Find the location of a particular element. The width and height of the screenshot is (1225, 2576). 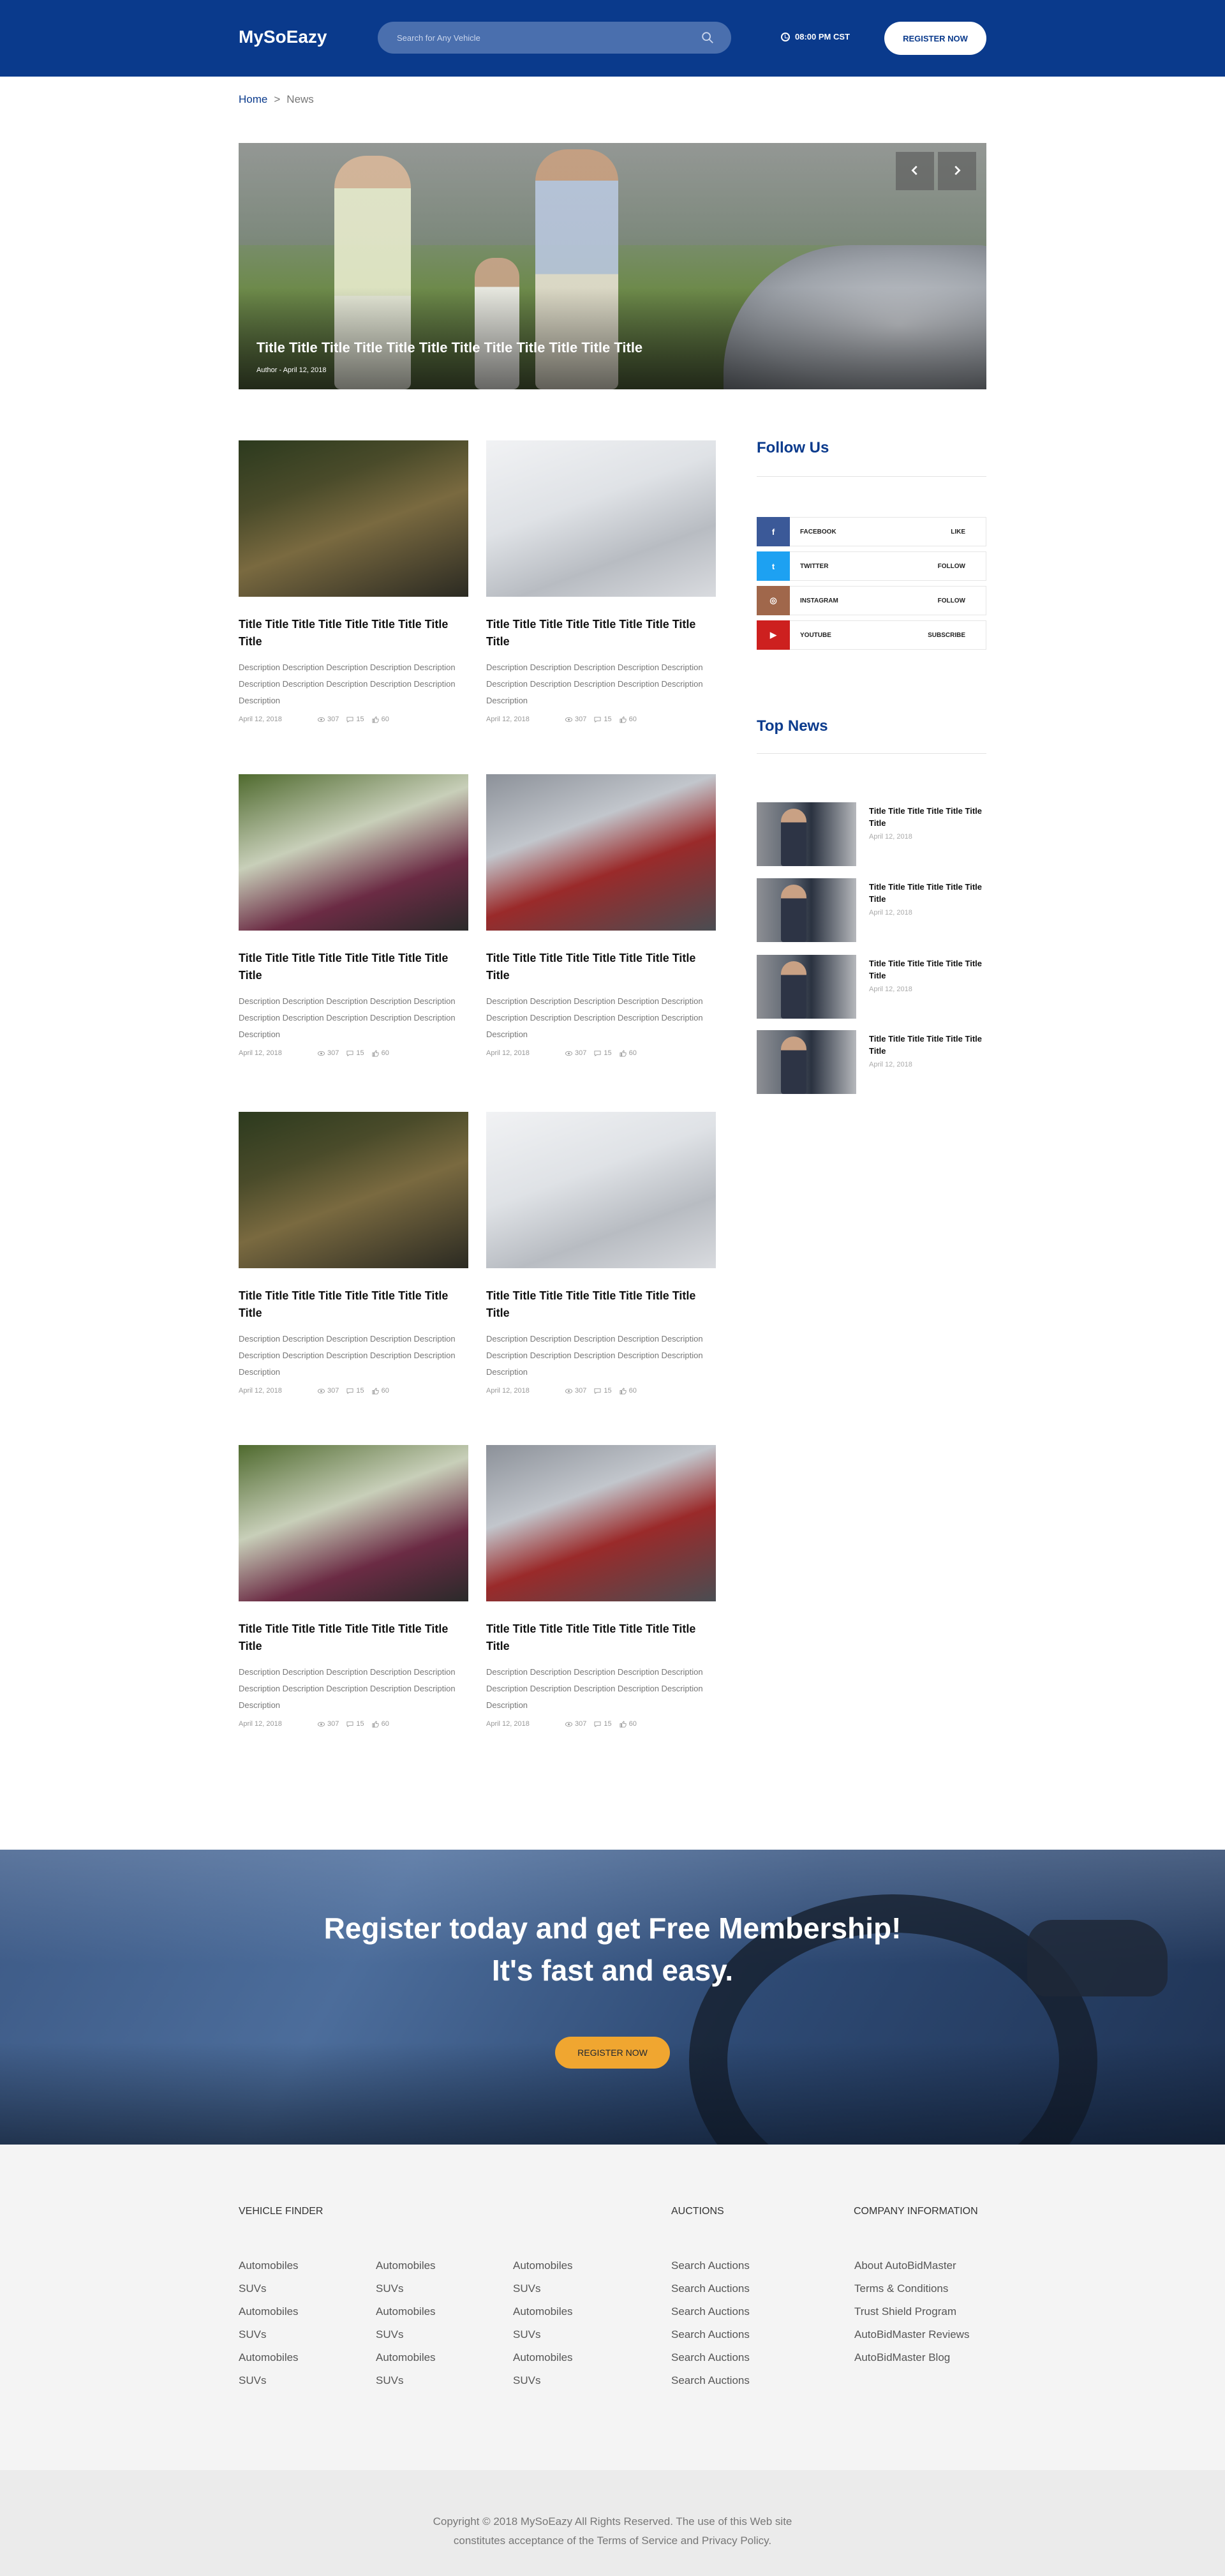

breadcrumb-home: Home is located at coordinates (253, 99).